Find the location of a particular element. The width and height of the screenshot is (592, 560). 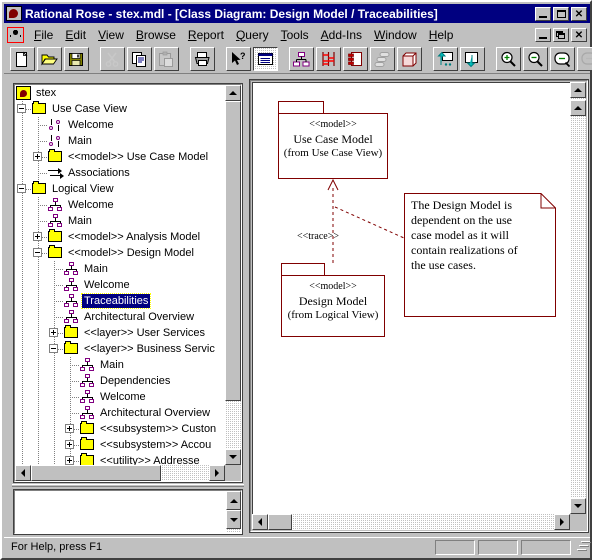

menu-item-add-ins: Add-Ins is located at coordinates (341, 35).